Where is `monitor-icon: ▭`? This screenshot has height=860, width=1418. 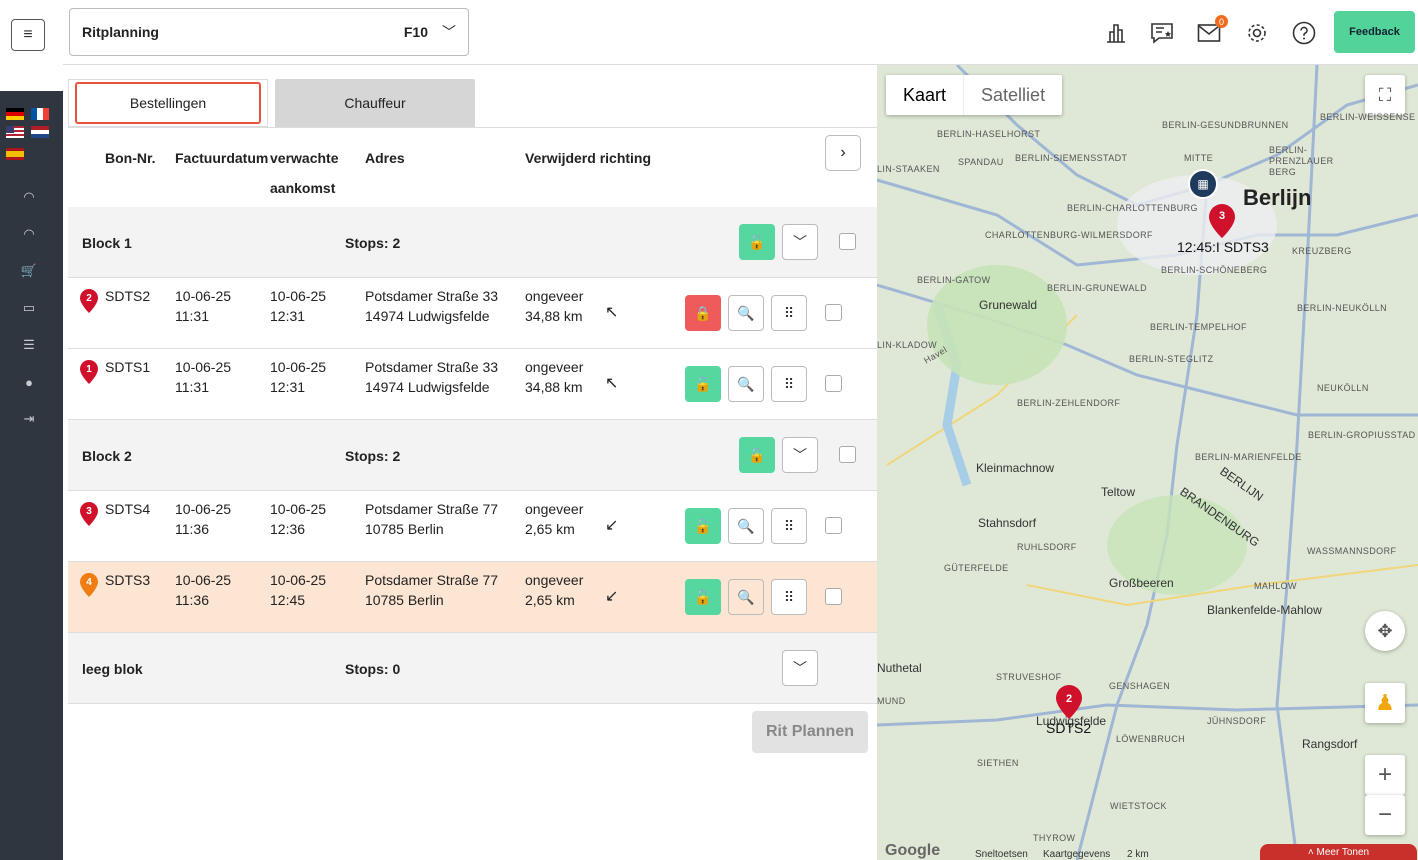 monitor-icon: ▭ is located at coordinates (29, 308).